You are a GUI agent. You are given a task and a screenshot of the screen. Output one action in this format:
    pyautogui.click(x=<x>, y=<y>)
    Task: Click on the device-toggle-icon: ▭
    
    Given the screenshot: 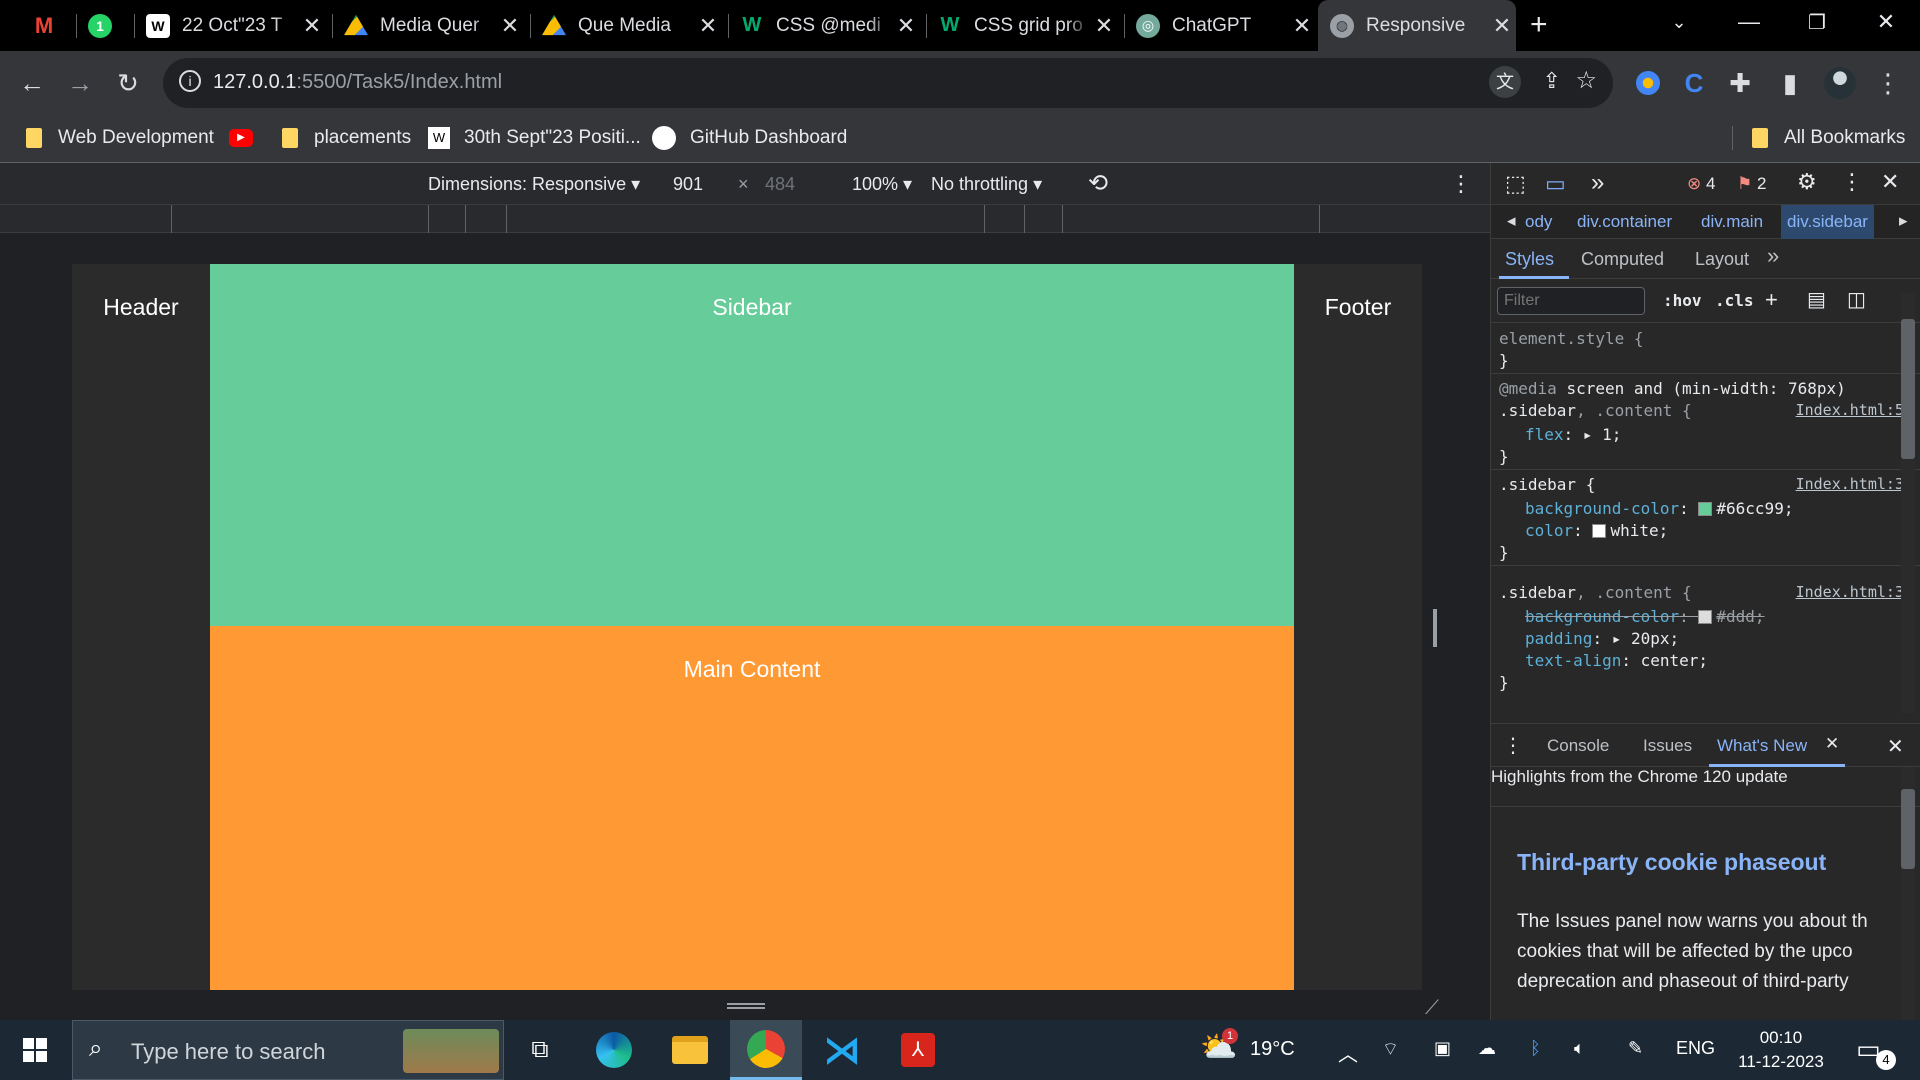 What is the action you would take?
    pyautogui.click(x=1555, y=184)
    